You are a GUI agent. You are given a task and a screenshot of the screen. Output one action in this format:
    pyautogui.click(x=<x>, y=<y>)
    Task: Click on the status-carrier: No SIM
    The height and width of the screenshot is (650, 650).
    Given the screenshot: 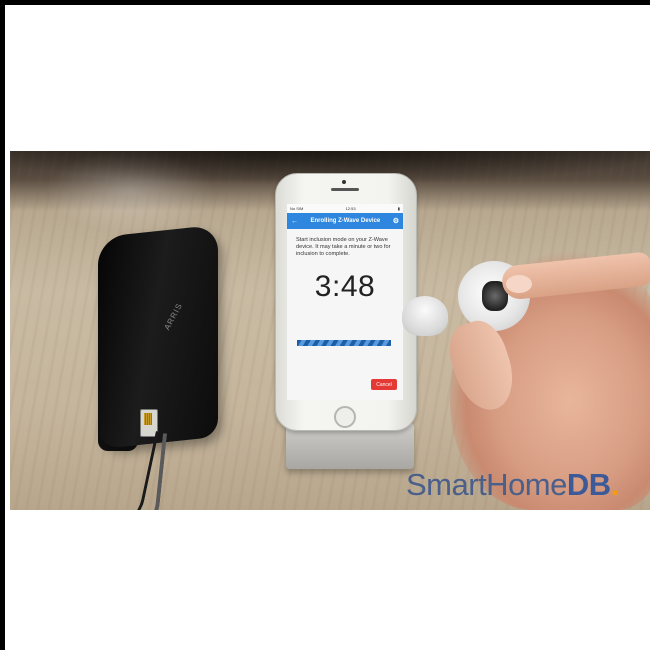 What is the action you would take?
    pyautogui.click(x=297, y=208)
    